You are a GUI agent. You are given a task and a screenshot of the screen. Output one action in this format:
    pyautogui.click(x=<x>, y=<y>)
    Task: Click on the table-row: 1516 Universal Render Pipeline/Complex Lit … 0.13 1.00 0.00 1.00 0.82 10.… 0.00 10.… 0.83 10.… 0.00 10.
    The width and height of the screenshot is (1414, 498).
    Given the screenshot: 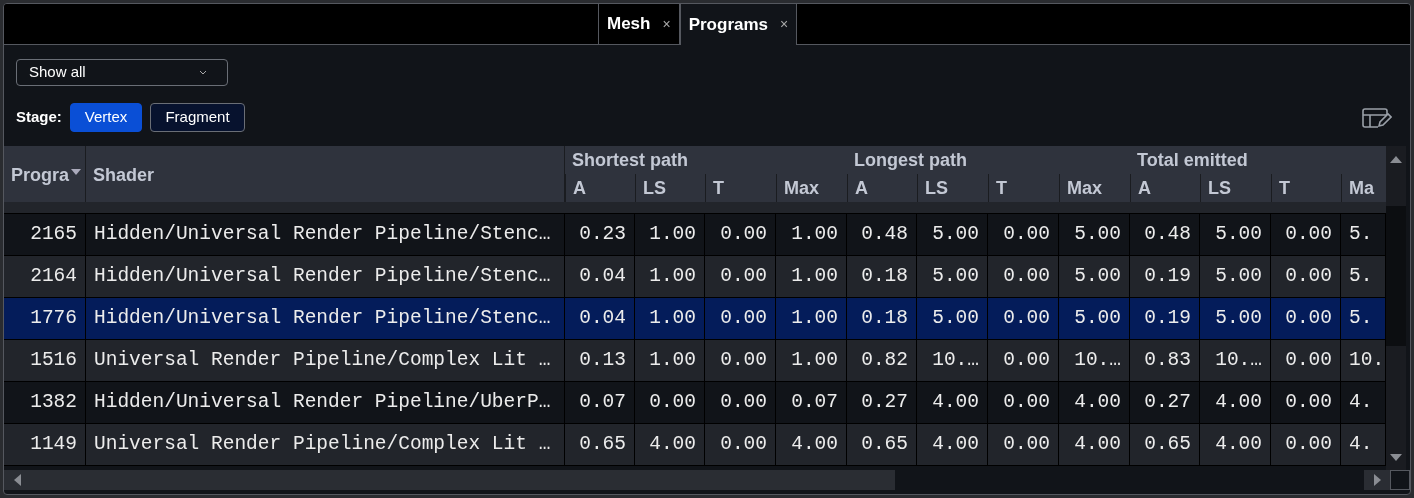 What is the action you would take?
    pyautogui.click(x=695, y=361)
    